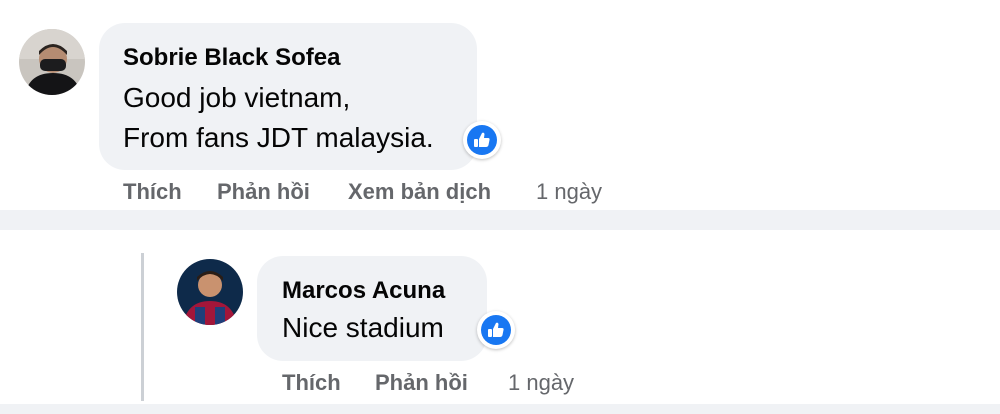  Describe the element at coordinates (372, 308) in the screenshot. I see `reply-bubble` at that location.